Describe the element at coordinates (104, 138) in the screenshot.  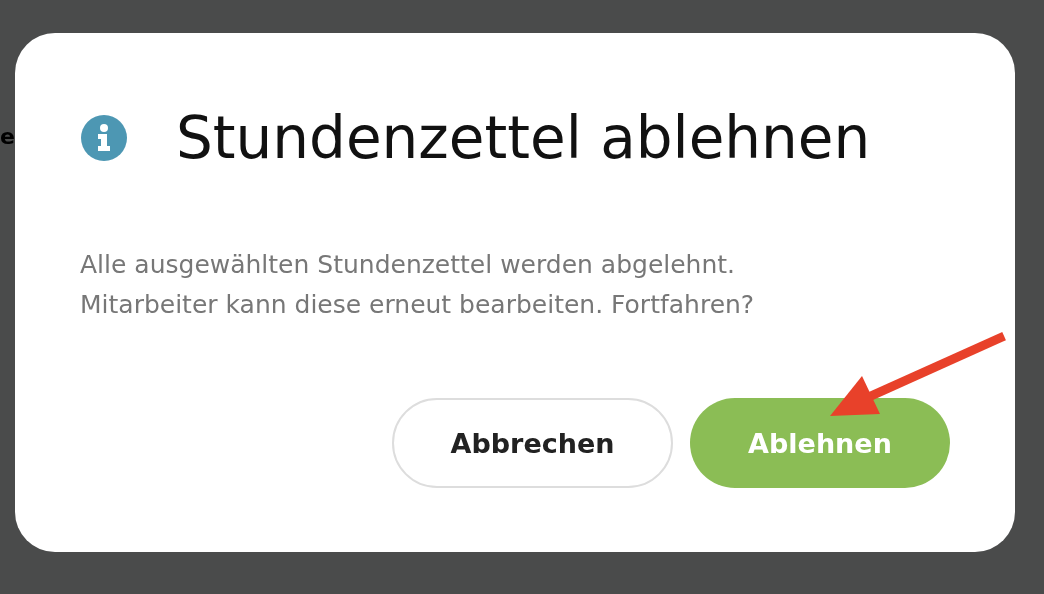
I see `info-icon` at that location.